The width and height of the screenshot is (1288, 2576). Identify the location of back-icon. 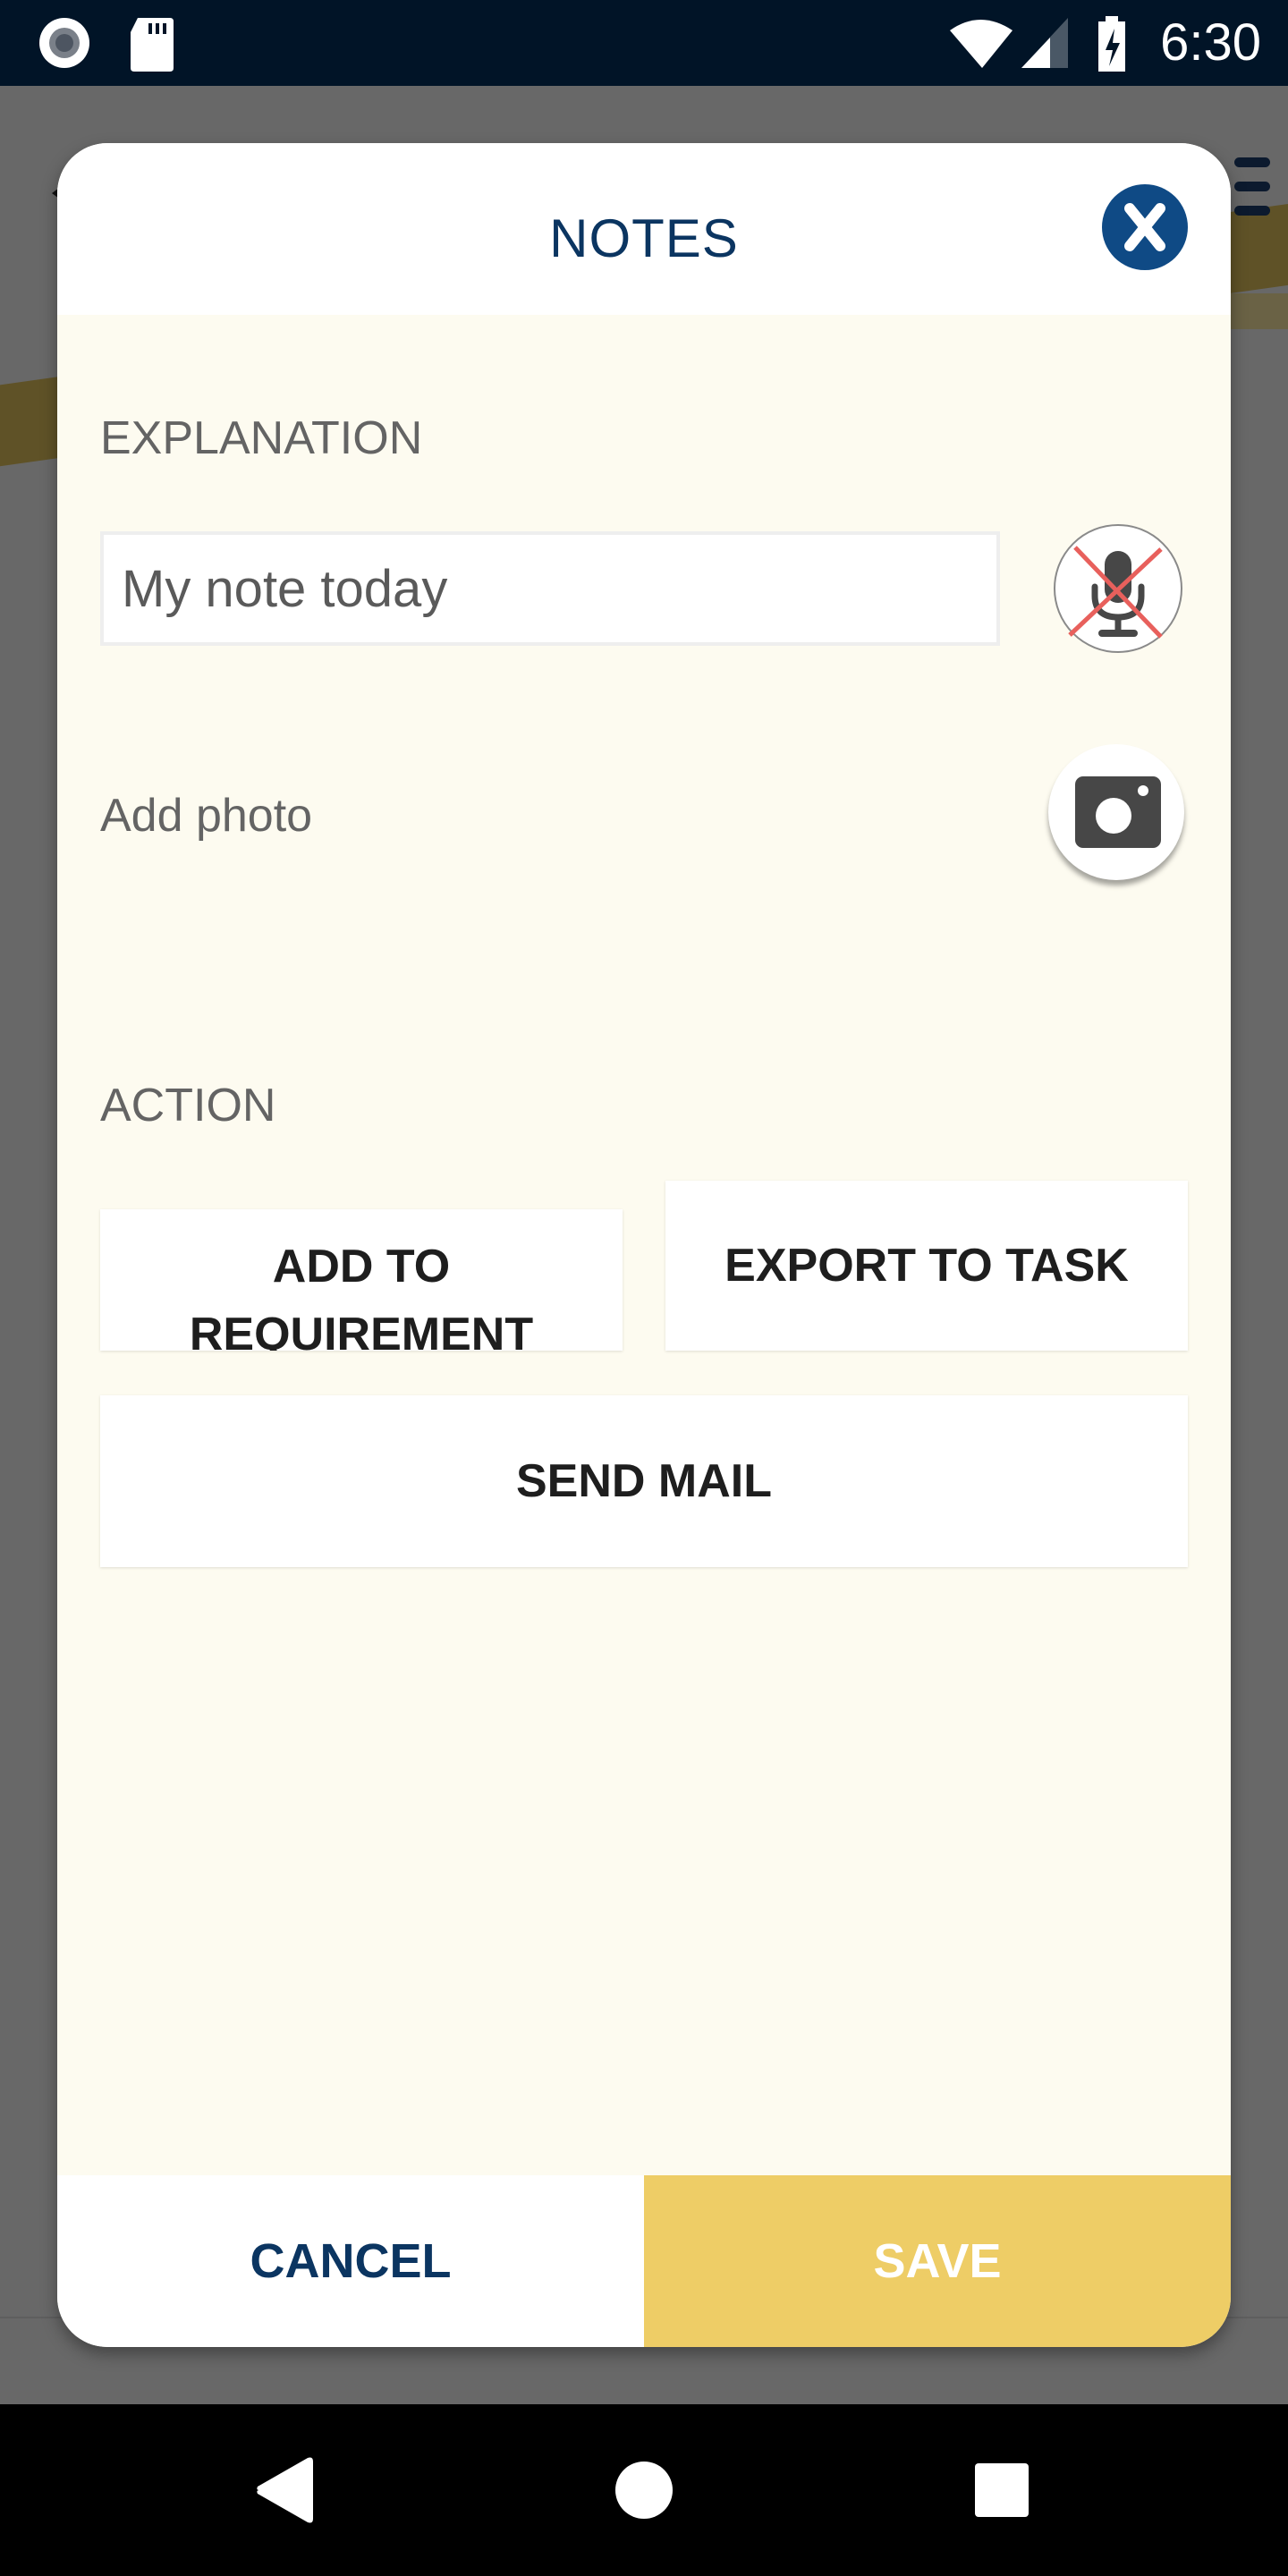
(285, 2490).